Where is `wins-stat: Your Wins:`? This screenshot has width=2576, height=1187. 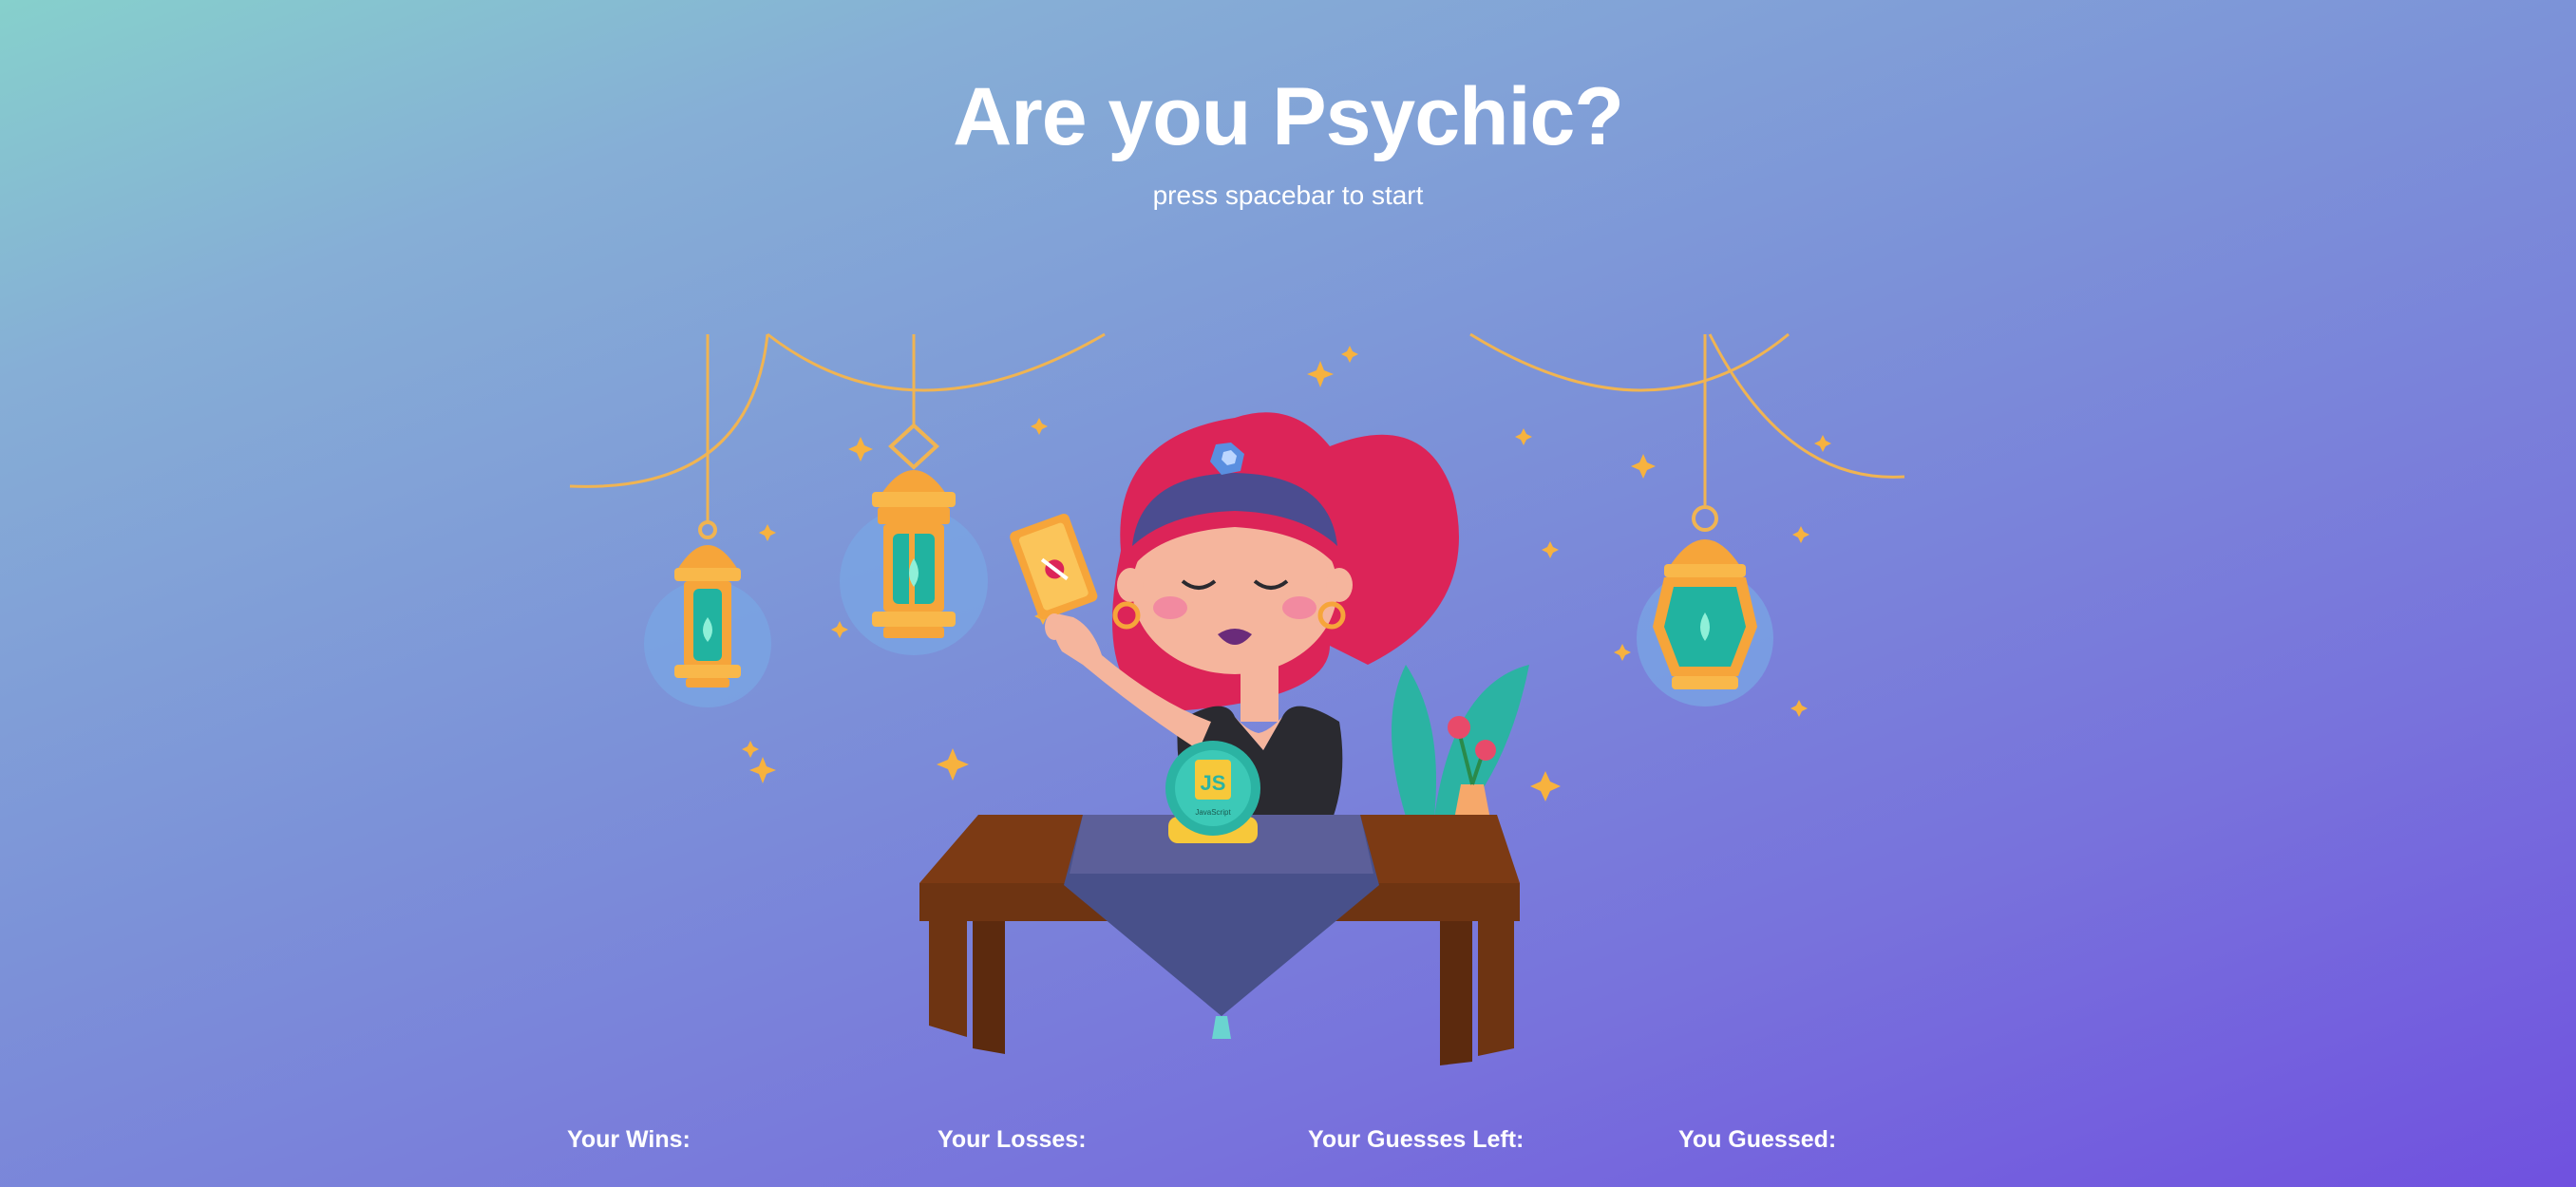
wins-stat: Your Wins: is located at coordinates (632, 1140).